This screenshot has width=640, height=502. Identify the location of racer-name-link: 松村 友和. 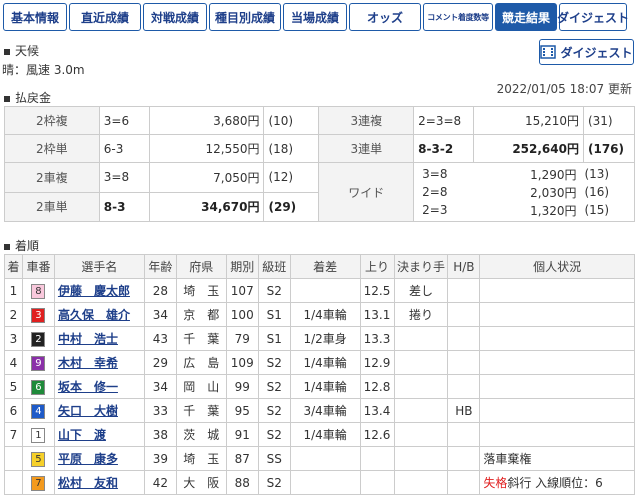
(88, 483).